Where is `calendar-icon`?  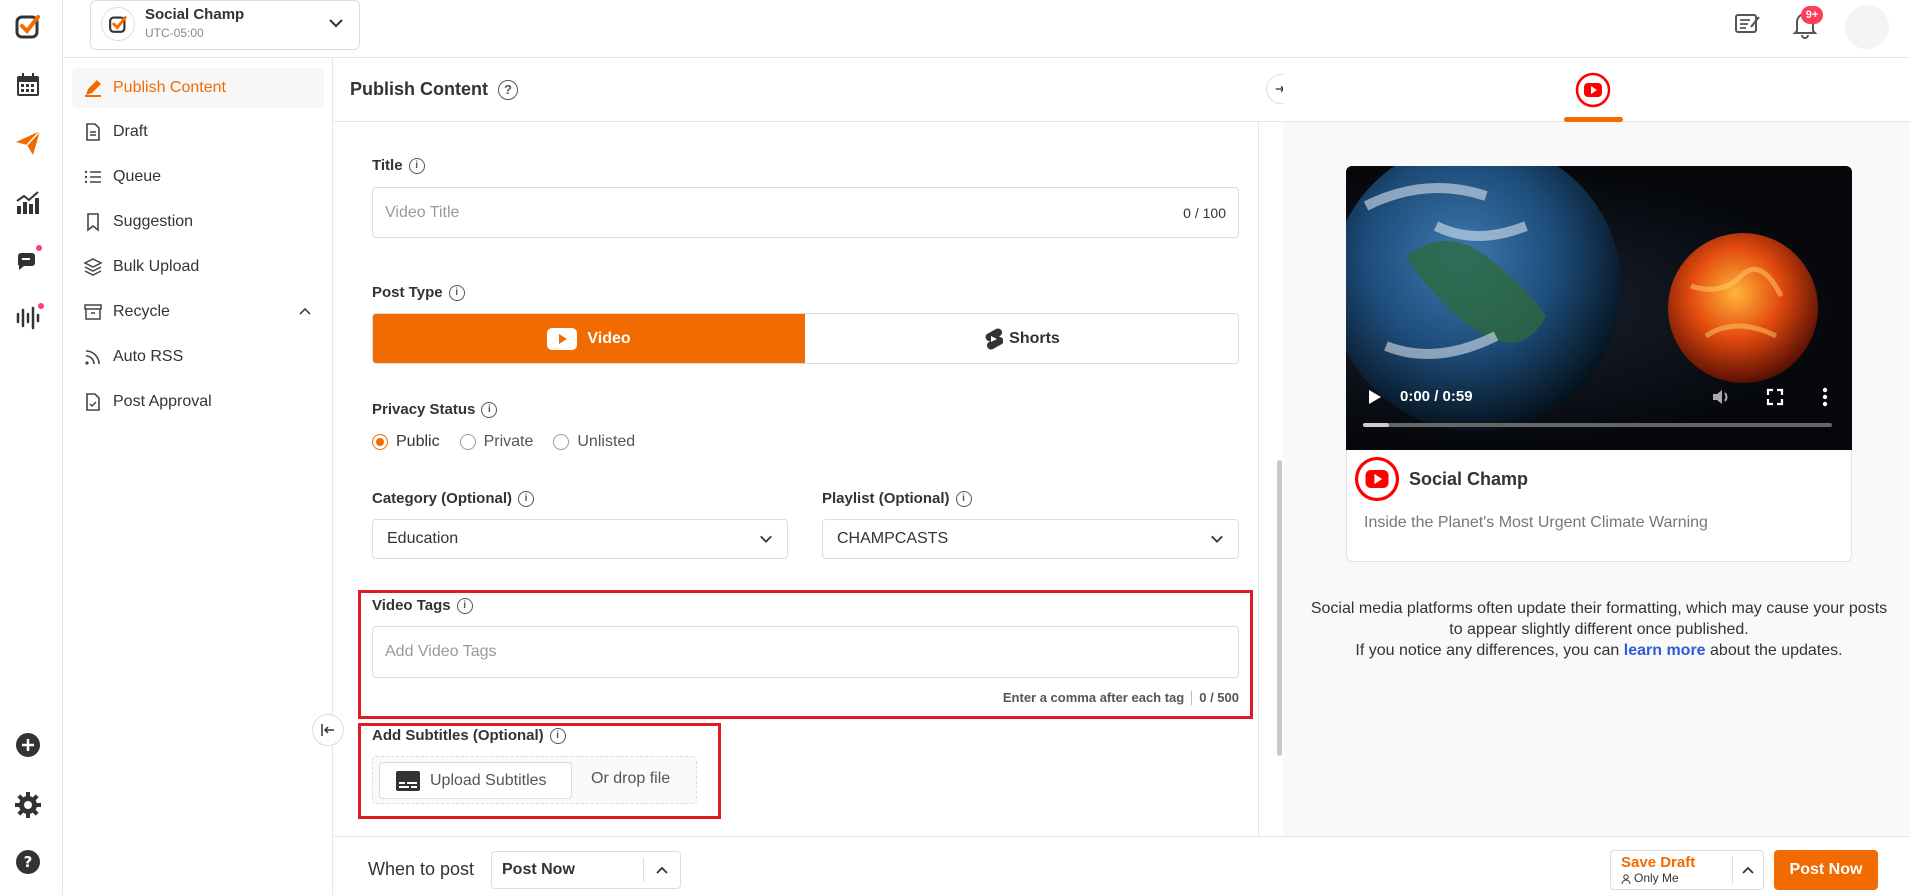
calendar-icon is located at coordinates (28, 85).